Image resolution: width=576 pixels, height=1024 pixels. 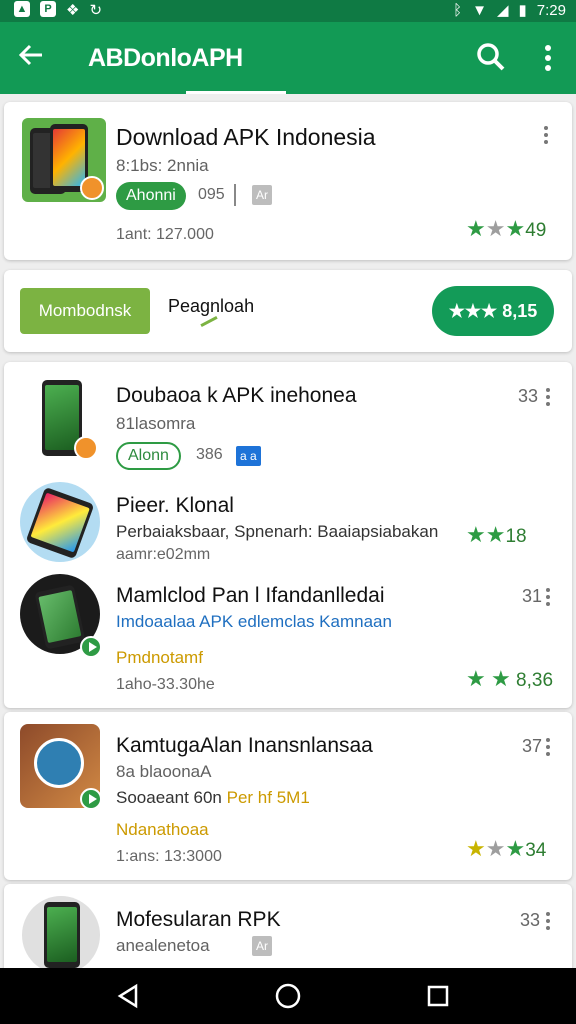 What do you see at coordinates (491, 57) in the screenshot?
I see `search-icon` at bounding box center [491, 57].